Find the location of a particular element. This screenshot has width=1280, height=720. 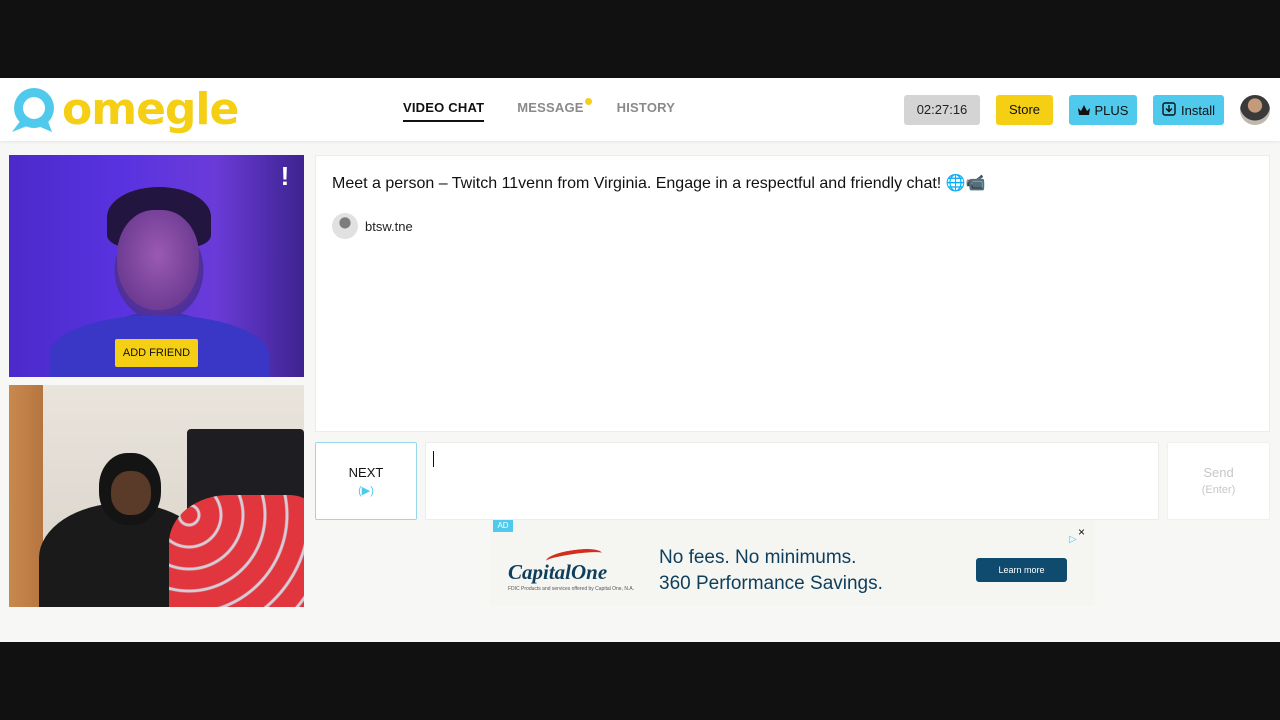

next-button-hint: (▶) is located at coordinates (366, 491).